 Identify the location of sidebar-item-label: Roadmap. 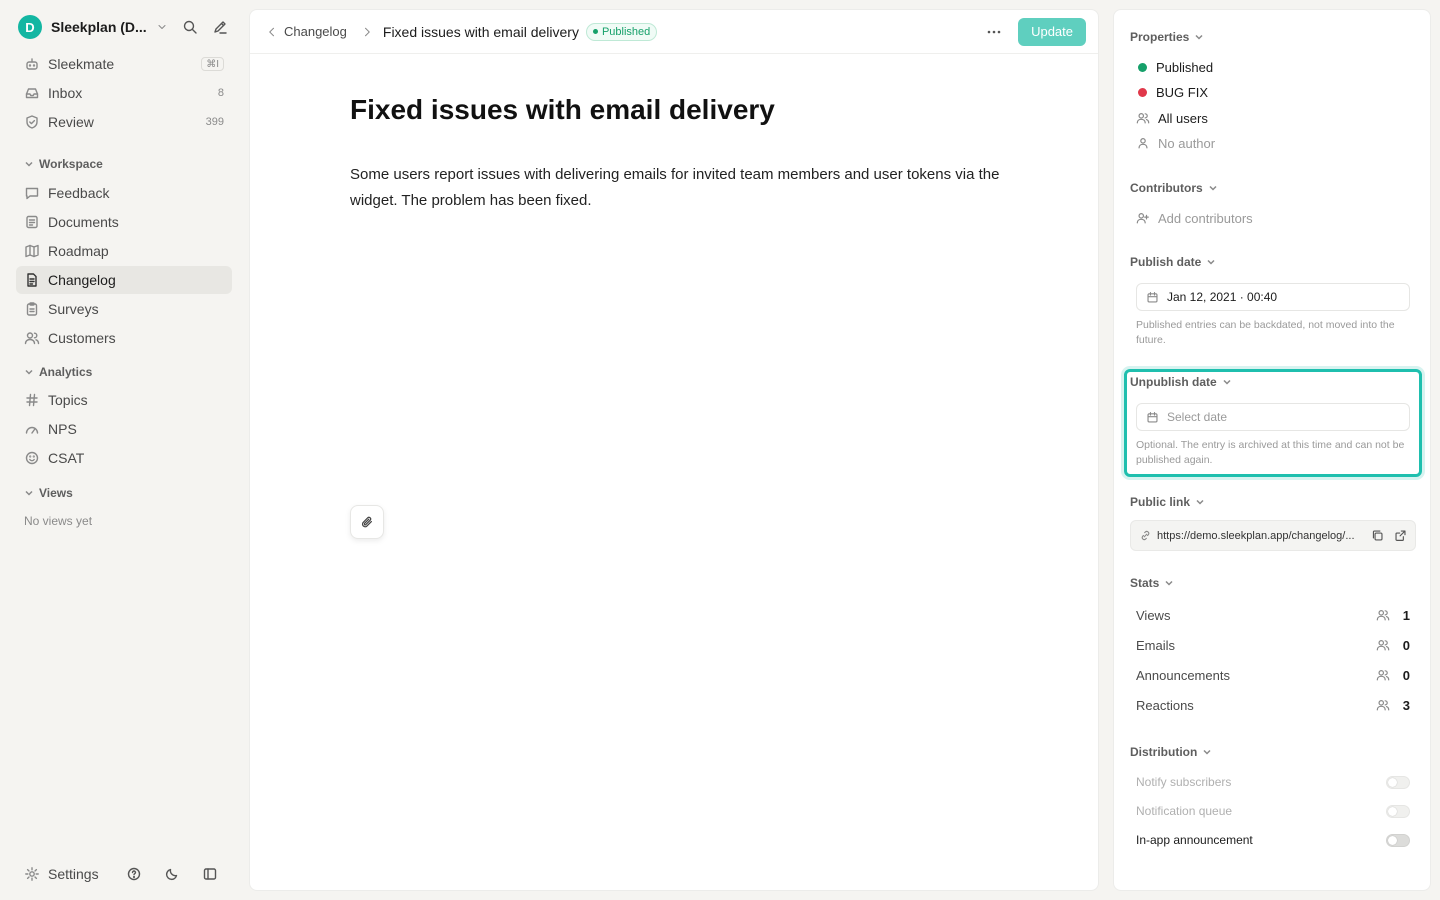
(78, 251).